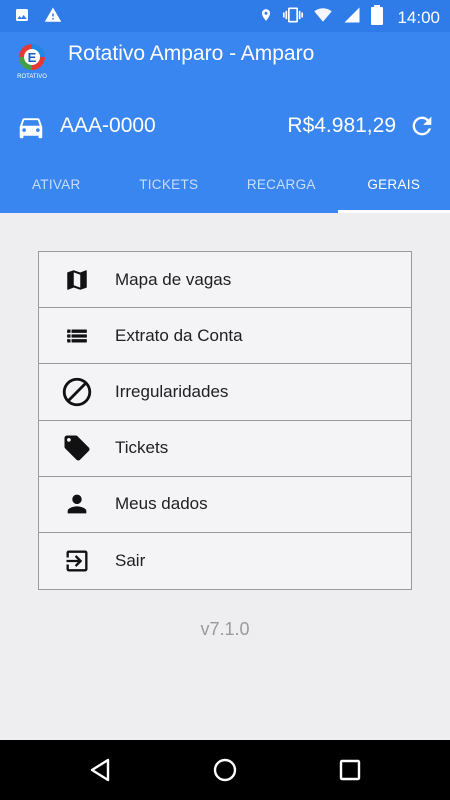 This screenshot has width=450, height=800. What do you see at coordinates (225, 449) in the screenshot?
I see `menu-item-tickets: Tickets` at bounding box center [225, 449].